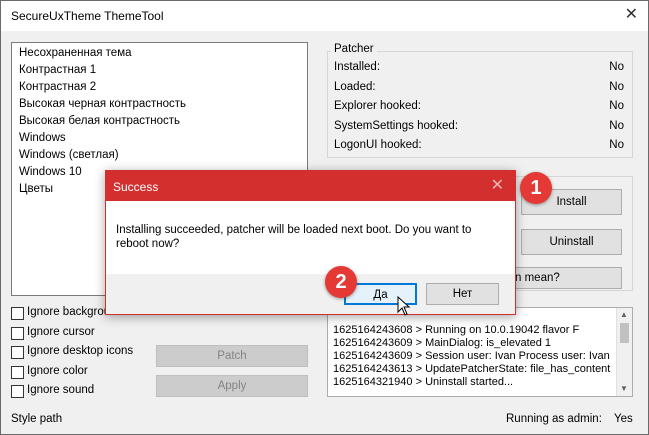 The width and height of the screenshot is (649, 435). What do you see at coordinates (69, 312) in the screenshot?
I see `checkbox-label: Ignore backgrou` at bounding box center [69, 312].